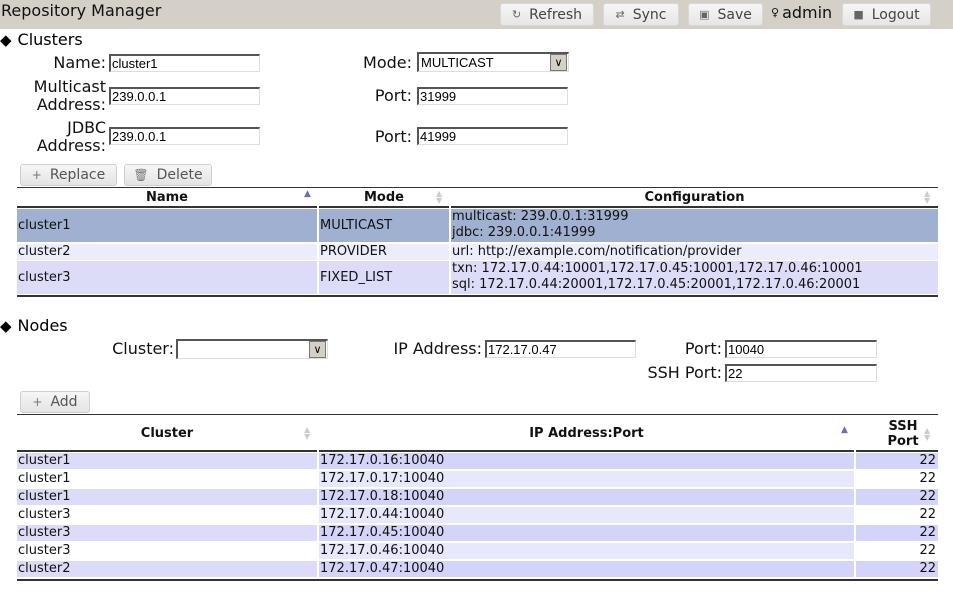  I want to click on mode-label: Mode:, so click(387, 62).